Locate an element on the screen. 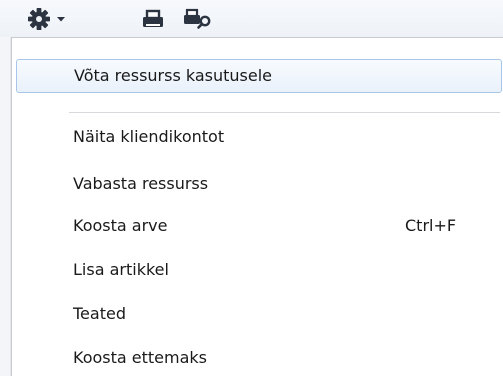 The image size is (503, 376). menu-item-label: Vabasta ressurss is located at coordinates (141, 183).